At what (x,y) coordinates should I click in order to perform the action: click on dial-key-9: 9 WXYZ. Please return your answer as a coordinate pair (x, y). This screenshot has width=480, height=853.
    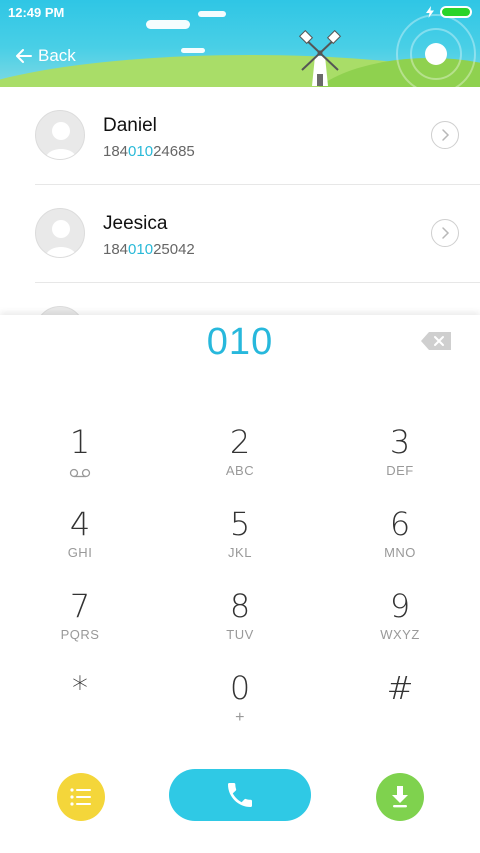
    Looking at the image, I should click on (400, 627).